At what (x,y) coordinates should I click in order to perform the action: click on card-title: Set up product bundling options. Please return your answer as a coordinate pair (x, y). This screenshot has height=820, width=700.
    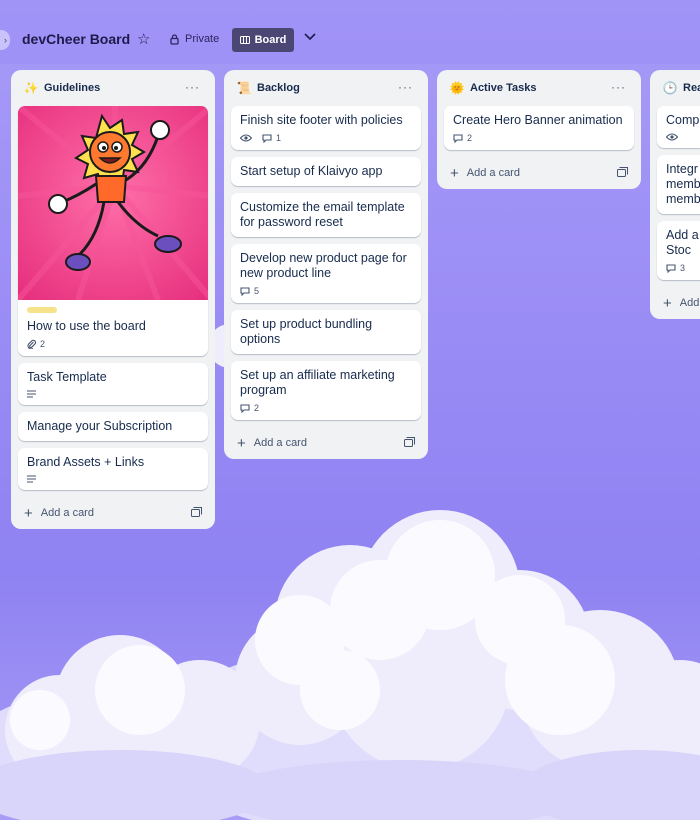
    Looking at the image, I should click on (306, 331).